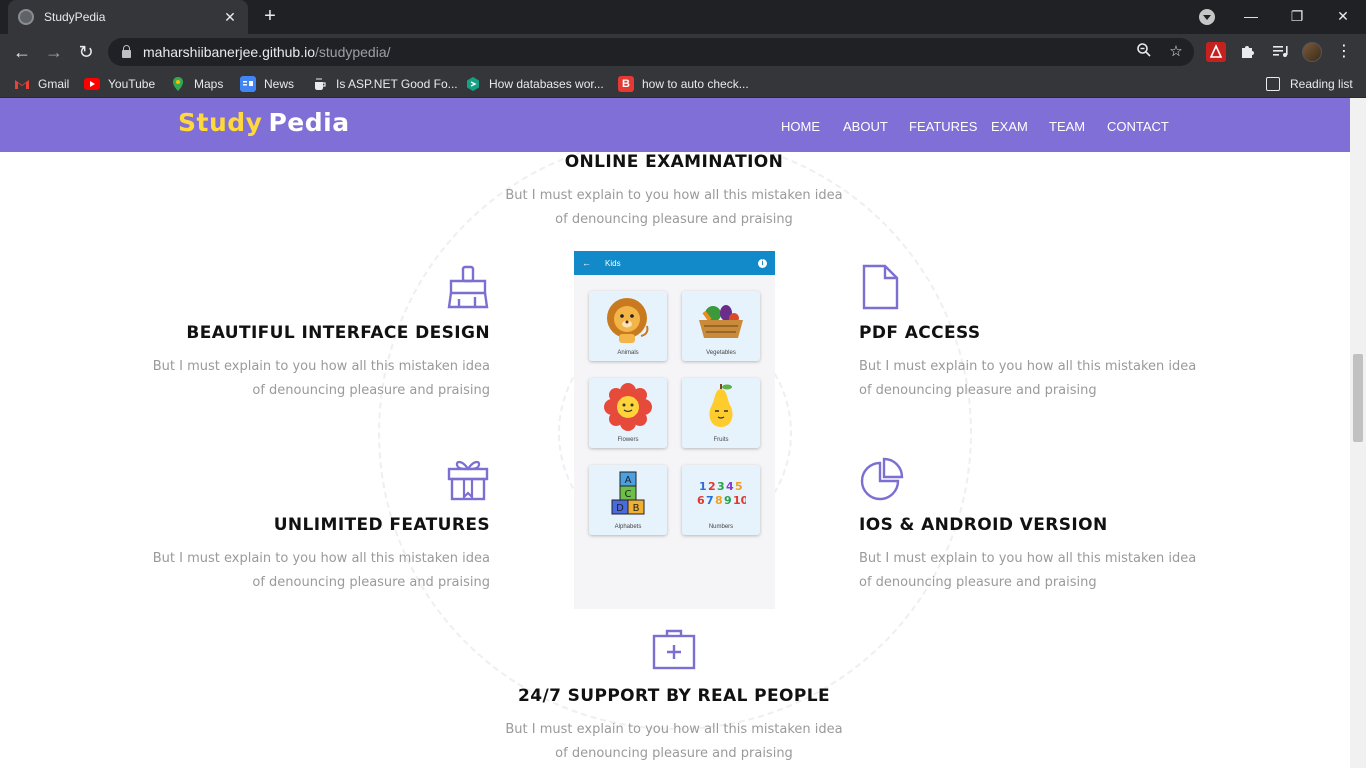  What do you see at coordinates (264, 122) in the screenshot?
I see `site-logo: Study Pedia` at bounding box center [264, 122].